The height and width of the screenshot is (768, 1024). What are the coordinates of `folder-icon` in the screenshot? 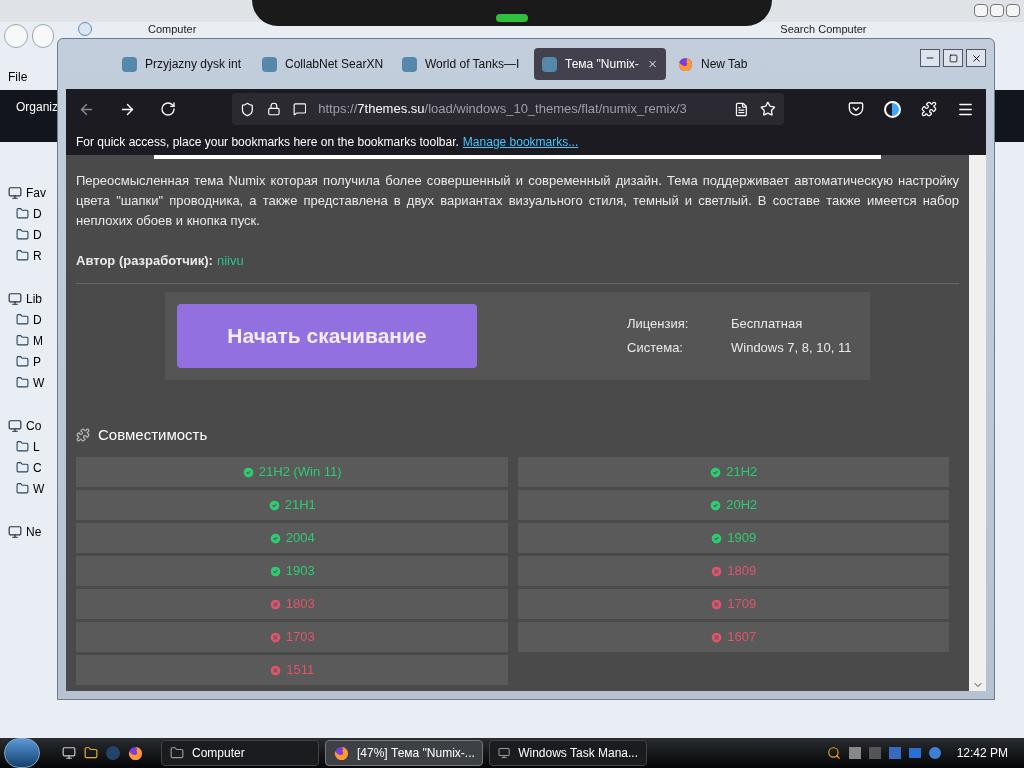 It's located at (177, 753).